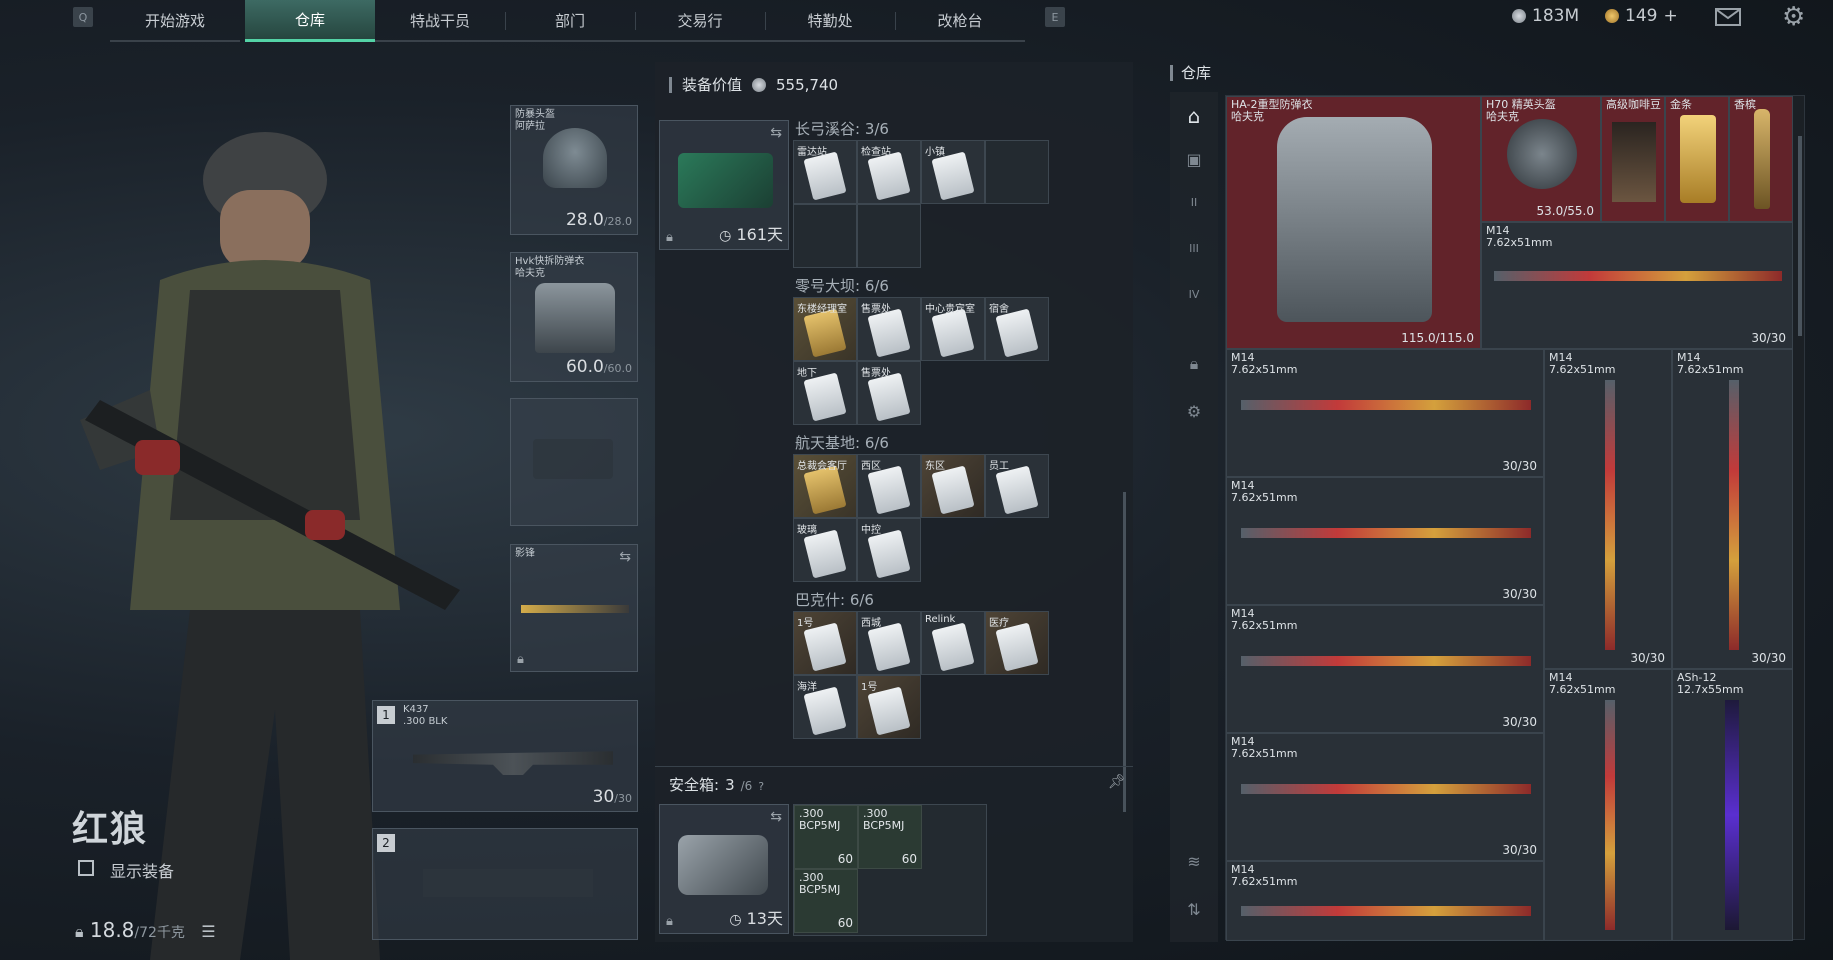 The width and height of the screenshot is (1833, 960). I want to click on group-title: 航天基地: 6/6, so click(842, 443).